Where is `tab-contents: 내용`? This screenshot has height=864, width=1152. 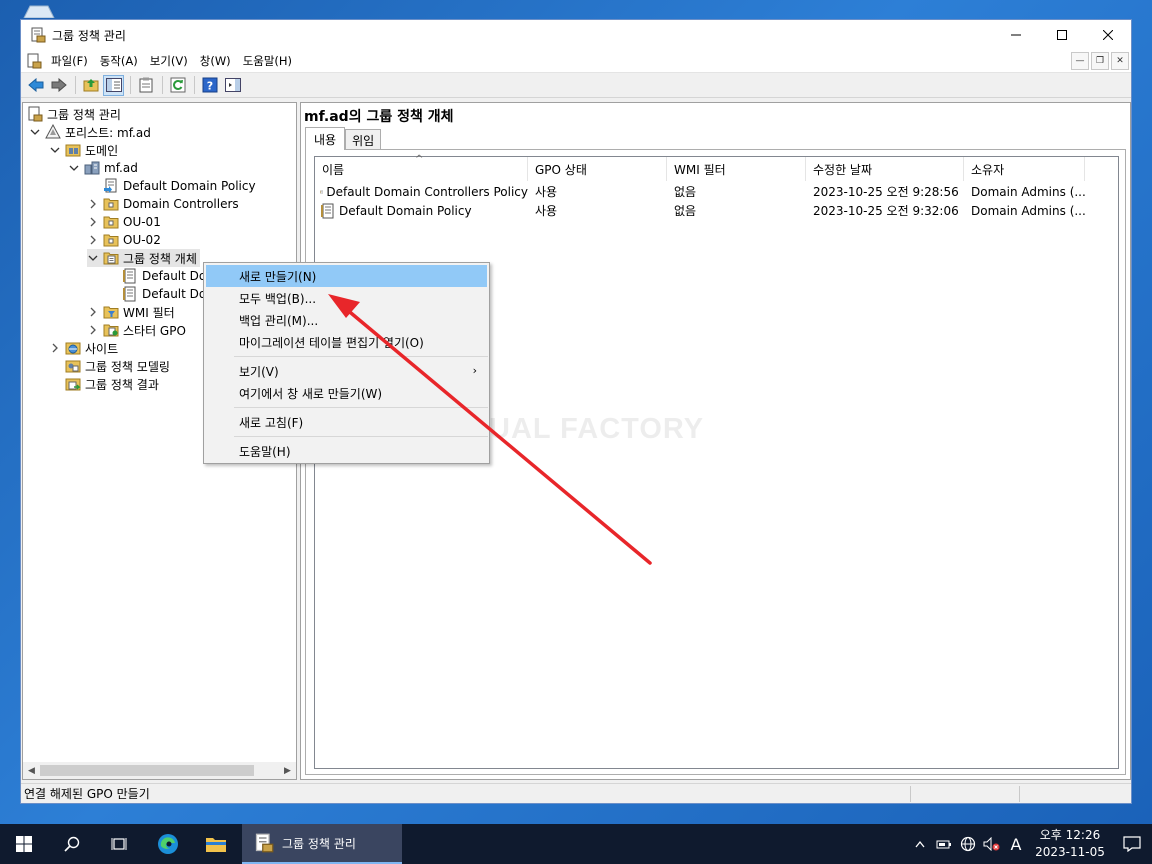
tab-contents: 내용 is located at coordinates (325, 138).